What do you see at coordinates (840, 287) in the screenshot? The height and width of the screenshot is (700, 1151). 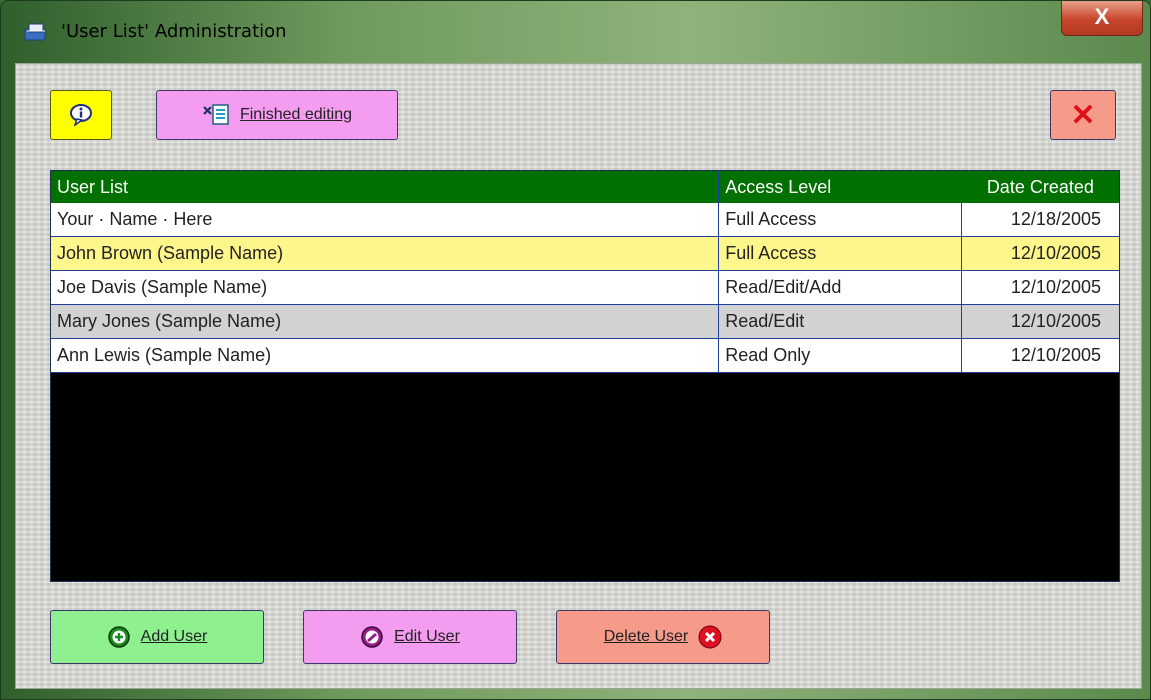 I see `cell-access-level: Read/Edit/Add` at bounding box center [840, 287].